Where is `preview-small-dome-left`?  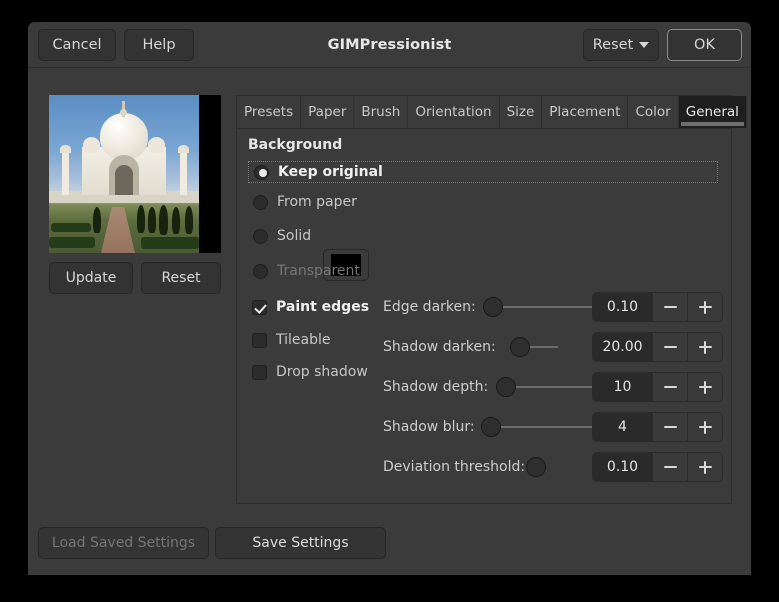 preview-small-dome-left is located at coordinates (91, 145).